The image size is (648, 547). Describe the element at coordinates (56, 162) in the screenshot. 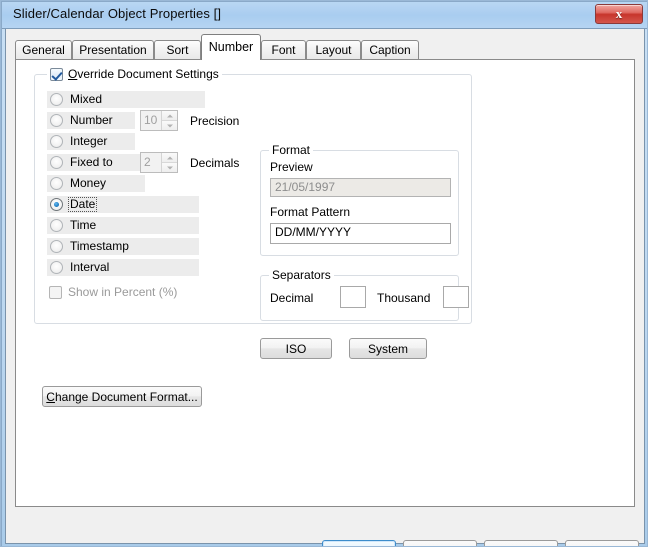

I see `radio-fixed-to-indicator` at that location.